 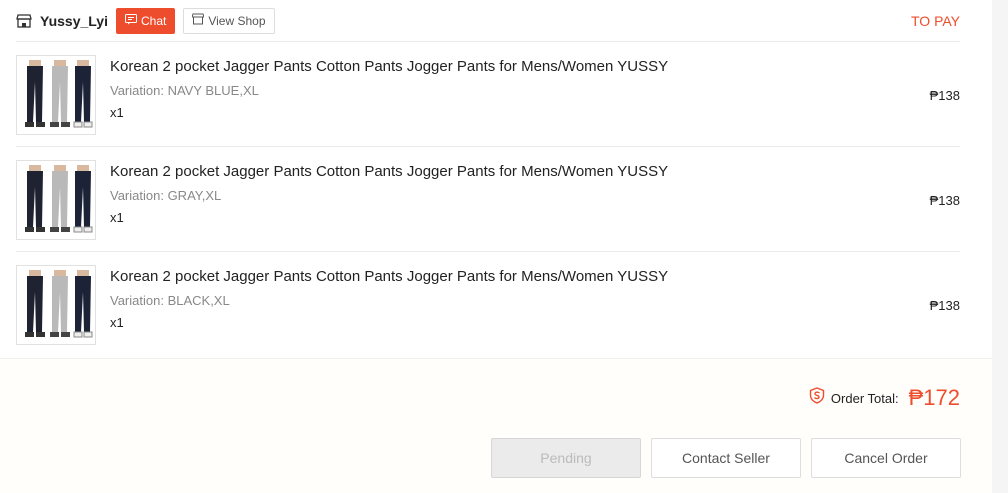 What do you see at coordinates (74, 21) in the screenshot?
I see `shop-name: Yussy_Lyi` at bounding box center [74, 21].